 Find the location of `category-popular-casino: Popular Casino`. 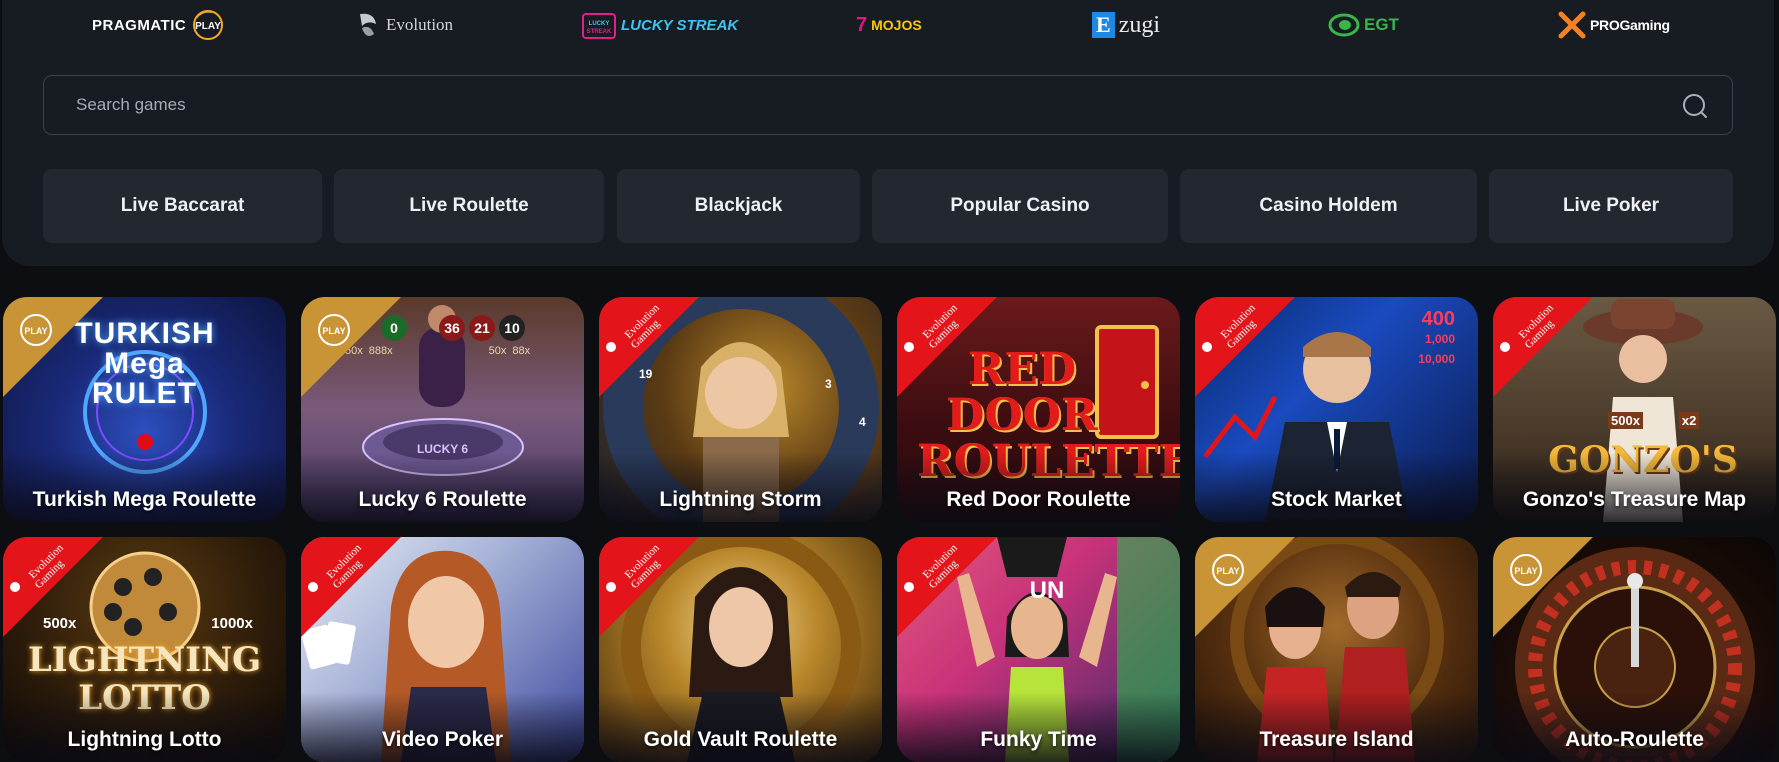

category-popular-casino: Popular Casino is located at coordinates (1020, 206).